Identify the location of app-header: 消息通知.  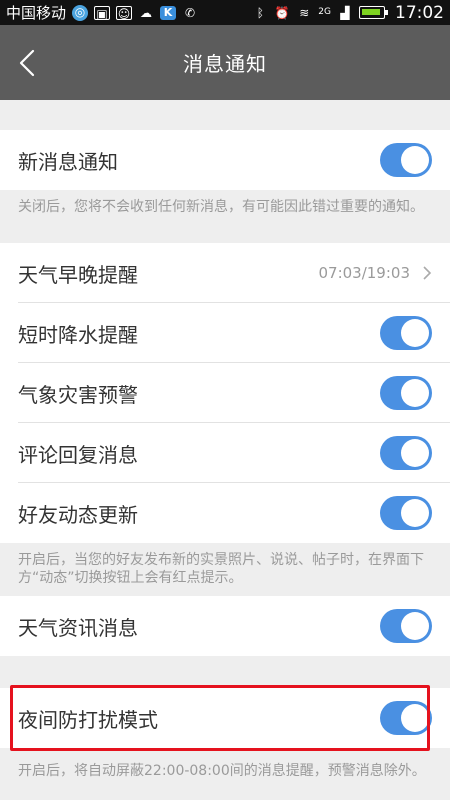
(225, 62).